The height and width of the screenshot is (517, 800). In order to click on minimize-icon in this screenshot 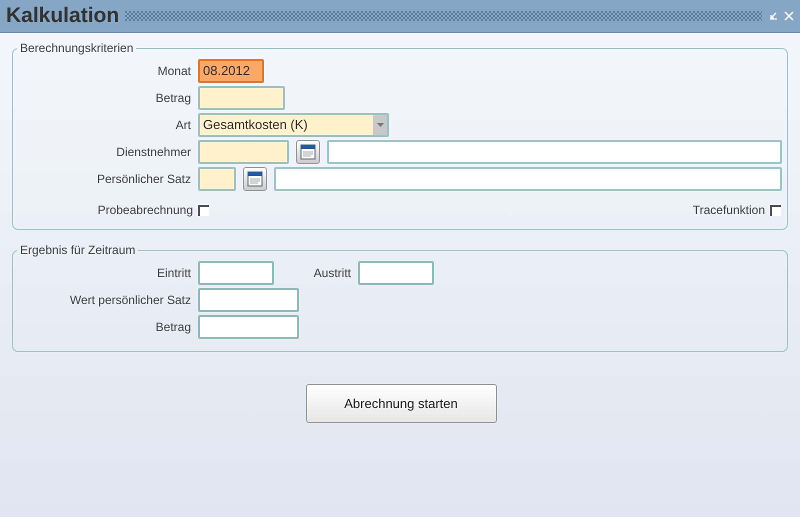, I will do `click(773, 16)`.